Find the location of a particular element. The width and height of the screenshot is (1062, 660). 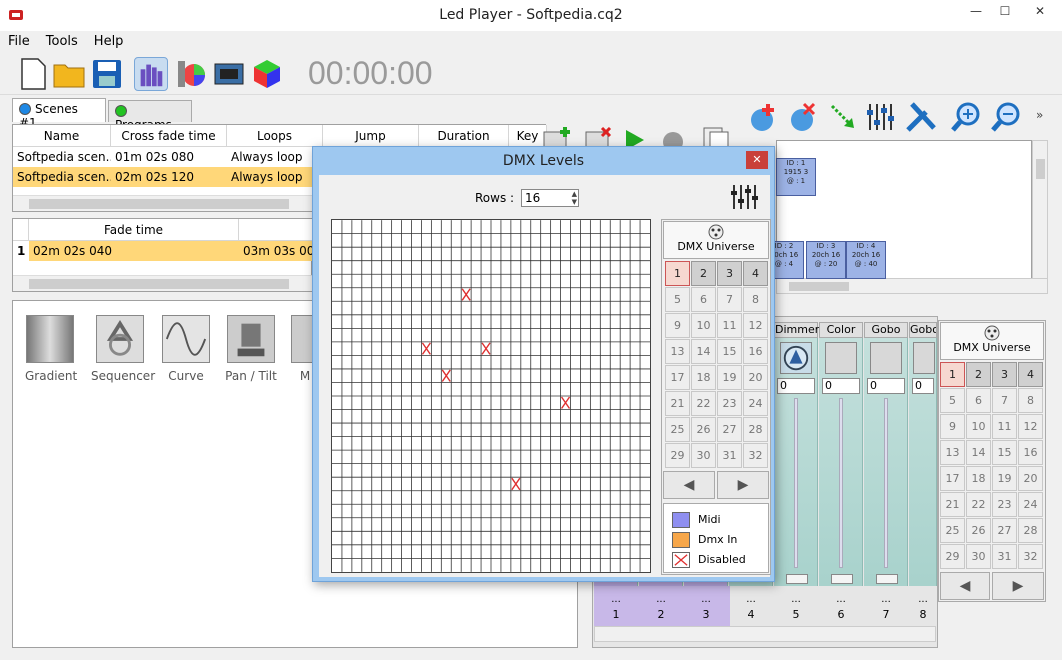

fixture-4: ID : 4 20ch 16 @ : 40 is located at coordinates (866, 260).